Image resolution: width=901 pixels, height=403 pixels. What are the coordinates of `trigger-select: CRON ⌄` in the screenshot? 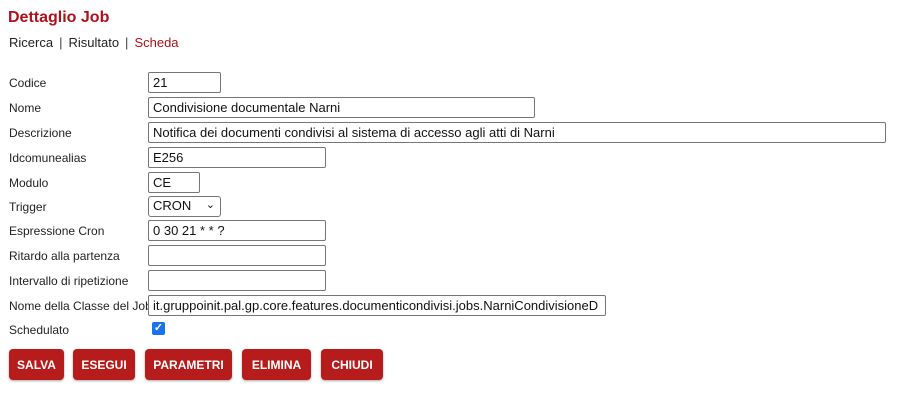 It's located at (184, 206).